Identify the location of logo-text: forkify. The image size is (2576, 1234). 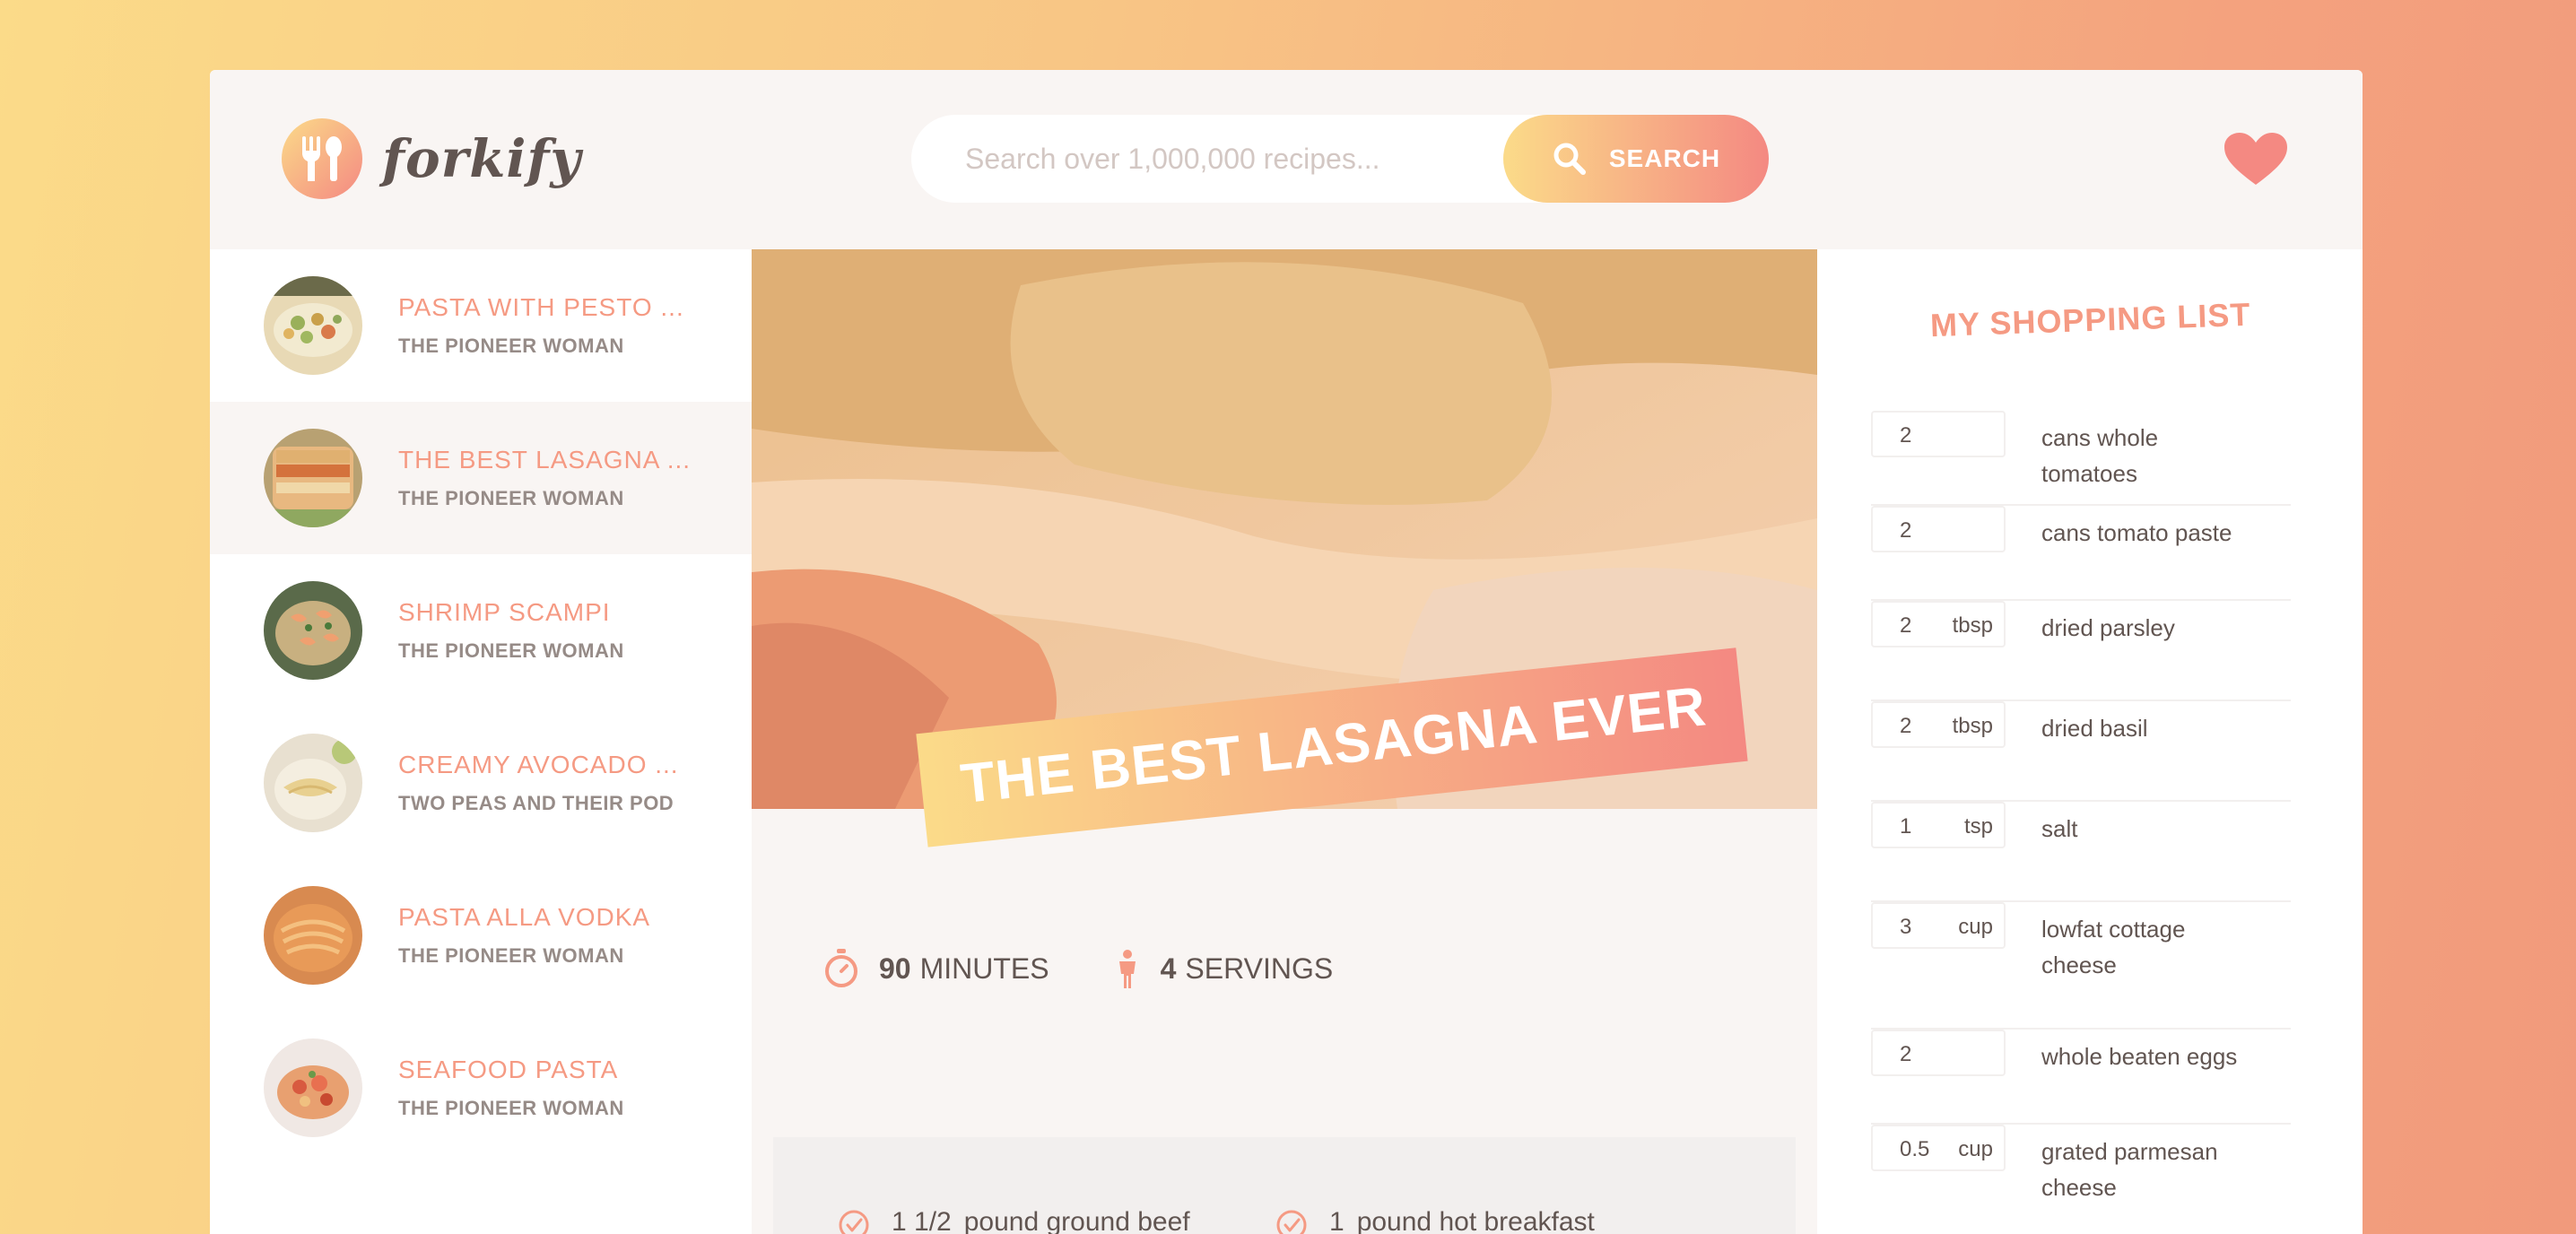
(482, 158).